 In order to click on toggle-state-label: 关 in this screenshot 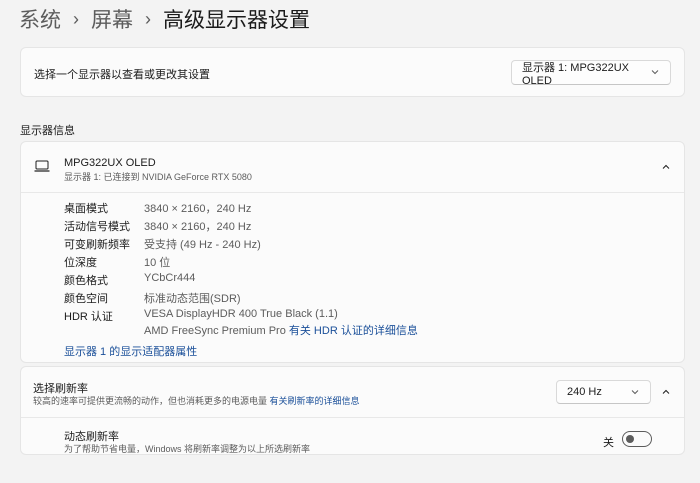, I will do `click(608, 443)`.